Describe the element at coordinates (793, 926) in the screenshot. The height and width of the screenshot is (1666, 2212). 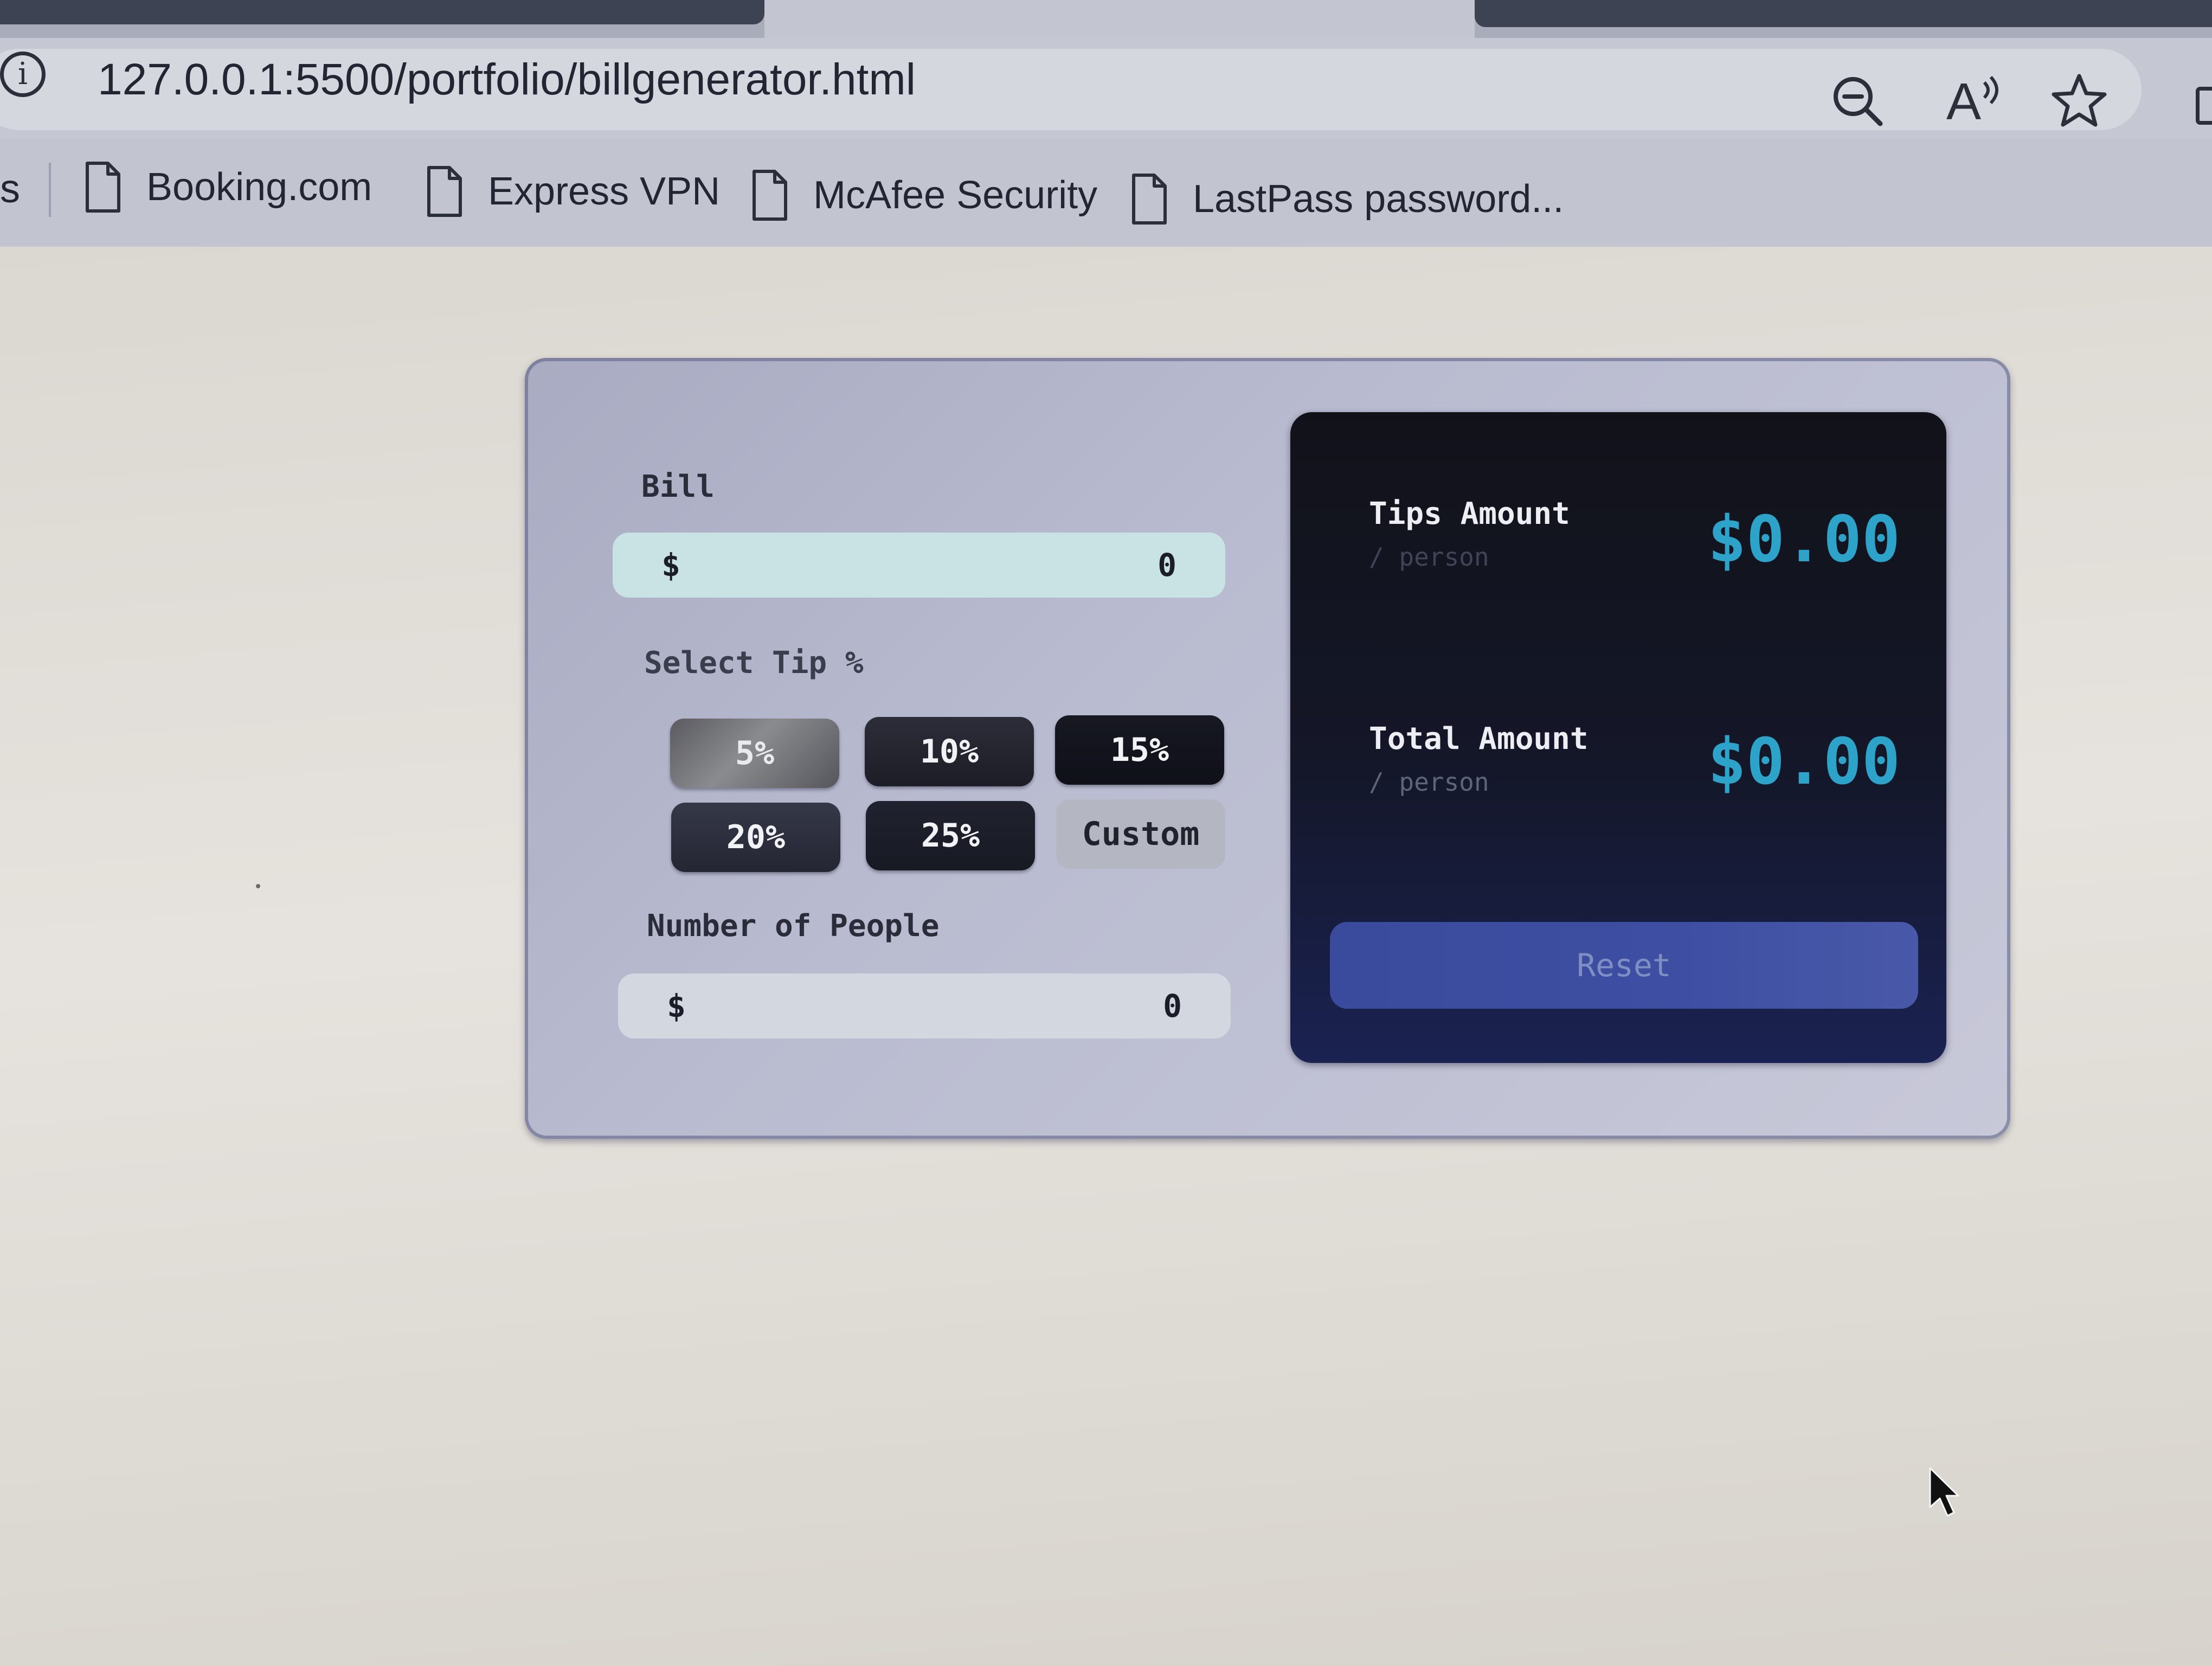
I see `people-label: Number of People` at that location.